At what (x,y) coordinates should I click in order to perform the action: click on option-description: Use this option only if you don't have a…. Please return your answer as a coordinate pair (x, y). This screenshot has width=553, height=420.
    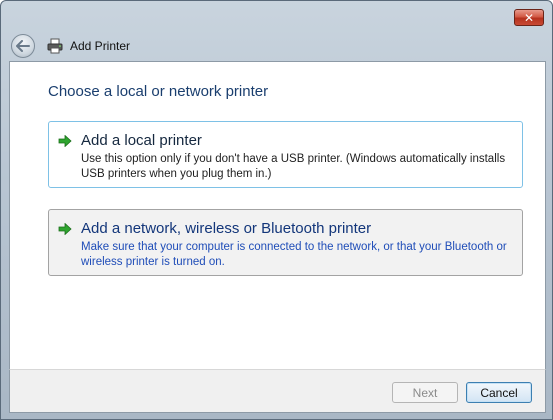
    Looking at the image, I should click on (293, 166).